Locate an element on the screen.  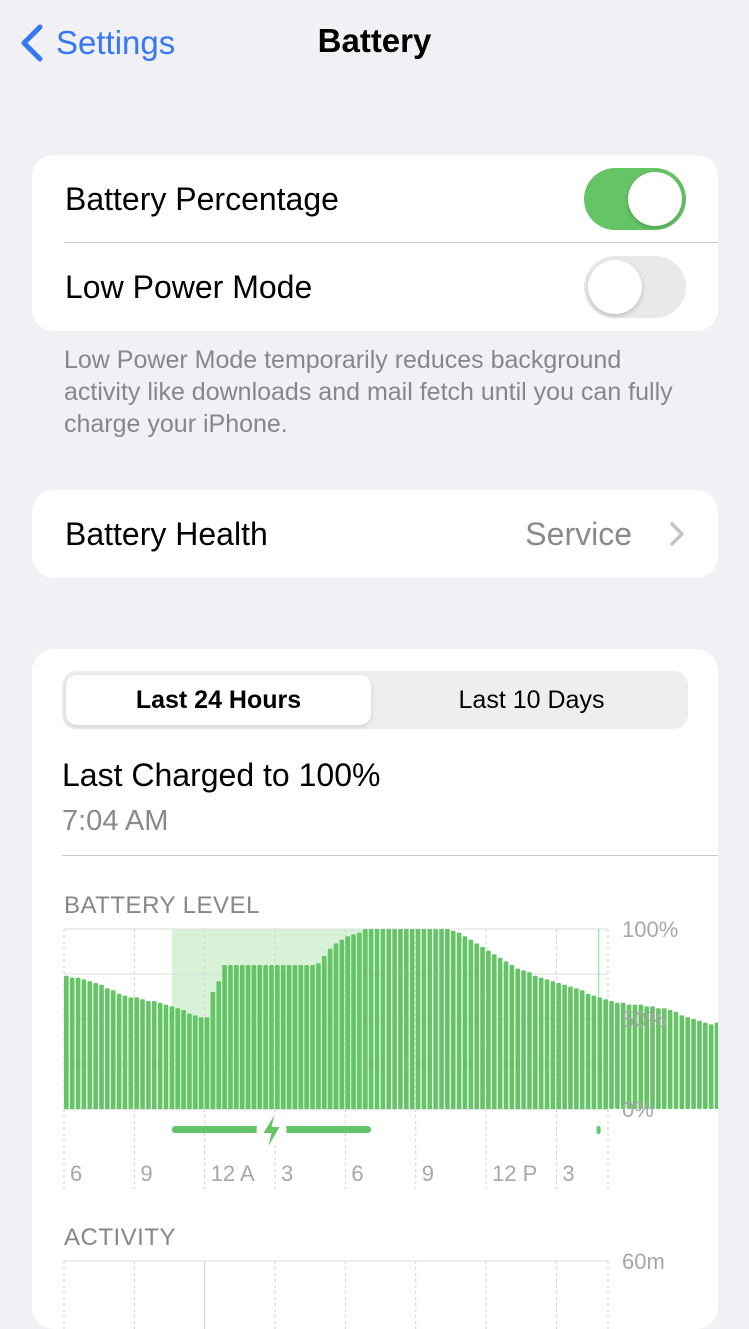
low-power-mode-row: Low Power Mode is located at coordinates (375, 287).